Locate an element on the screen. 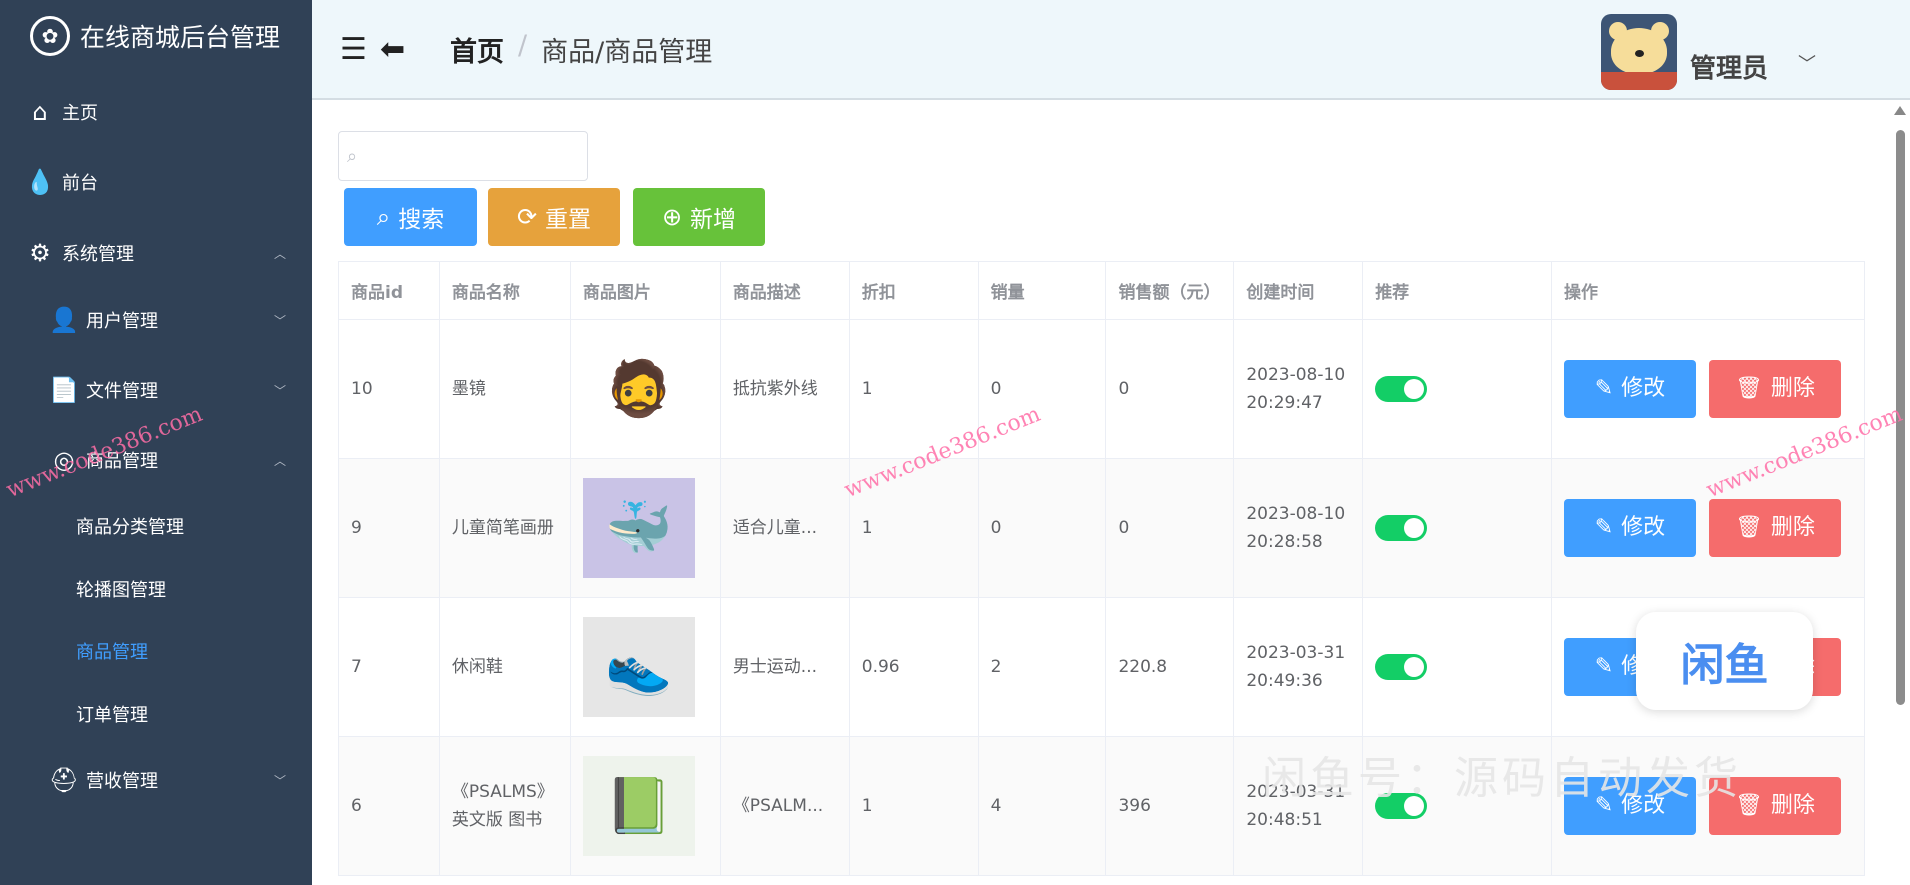 Image resolution: width=1910 pixels, height=885 pixels. product-icon: ◎ is located at coordinates (64, 460).